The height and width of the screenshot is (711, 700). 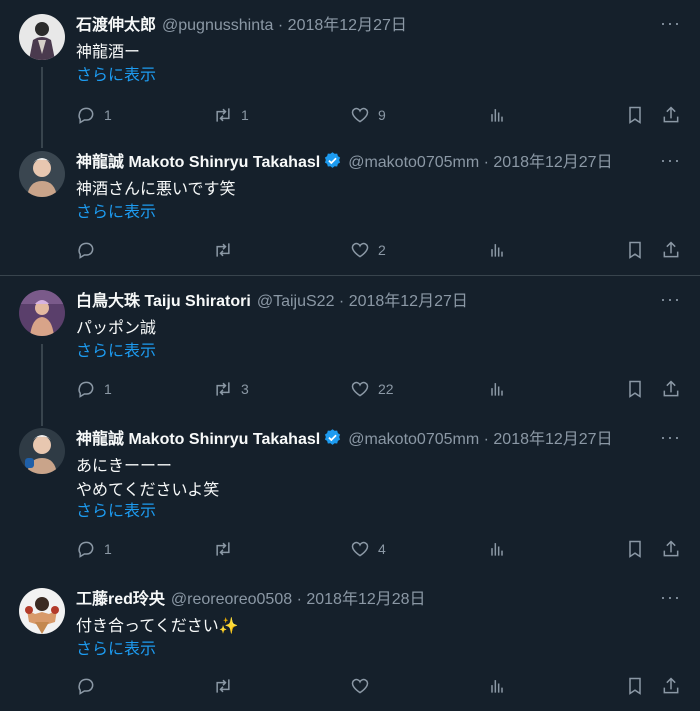 What do you see at coordinates (372, 389) in the screenshot?
I see `like-button: 22` at bounding box center [372, 389].